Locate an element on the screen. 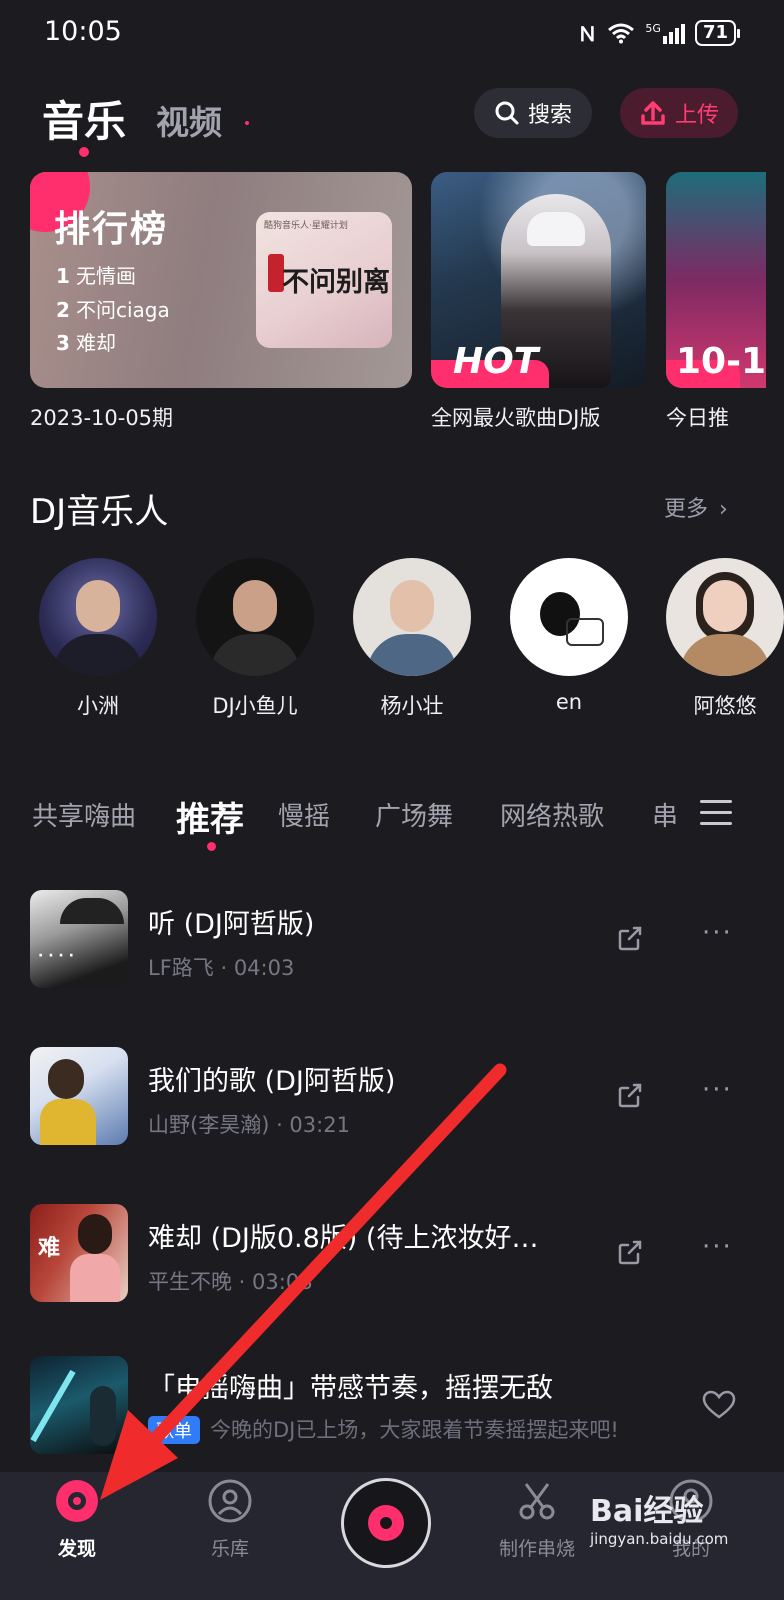 The image size is (784, 1600). tab-online-hits: 网络热歌 is located at coordinates (552, 814).